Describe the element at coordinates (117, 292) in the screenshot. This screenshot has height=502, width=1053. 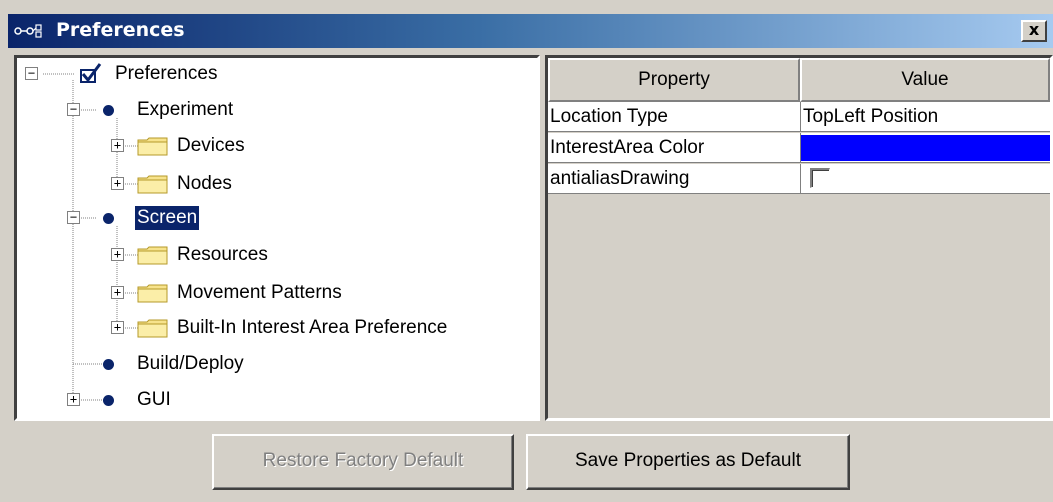
I see `movement-patterns-expander: +` at that location.